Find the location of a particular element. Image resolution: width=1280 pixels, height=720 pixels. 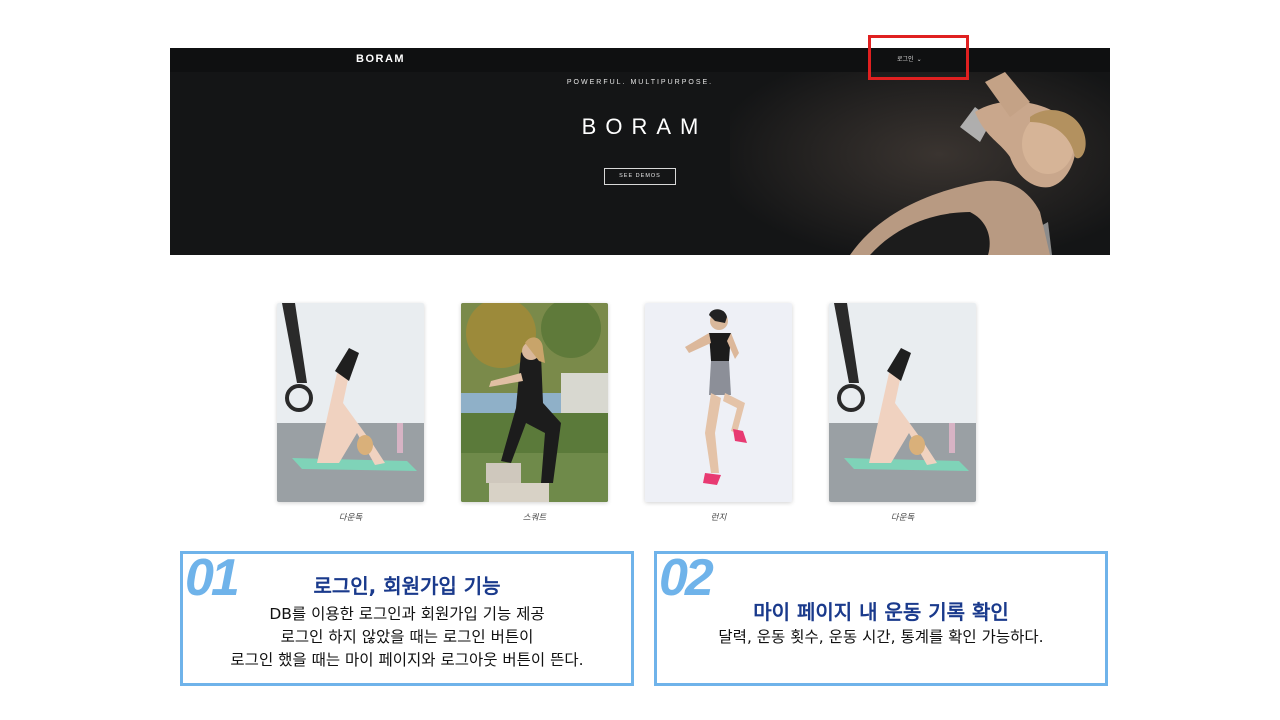

exercise-card-lunge is located at coordinates (718, 402).